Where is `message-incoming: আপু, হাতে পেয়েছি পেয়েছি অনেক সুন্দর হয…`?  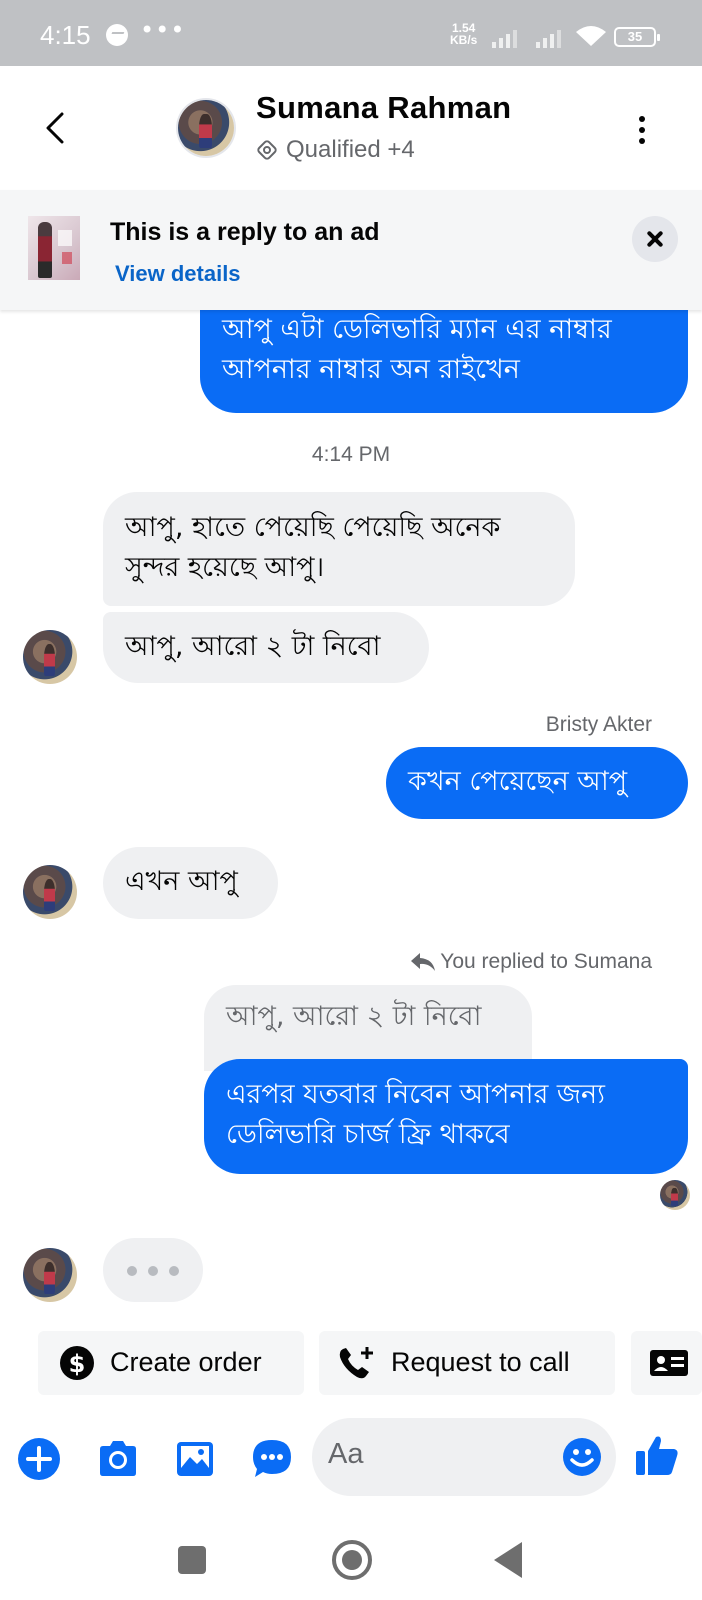 message-incoming: আপু, হাতে পেয়েছি পেয়েছি অনেক সুন্দর হয… is located at coordinates (339, 549).